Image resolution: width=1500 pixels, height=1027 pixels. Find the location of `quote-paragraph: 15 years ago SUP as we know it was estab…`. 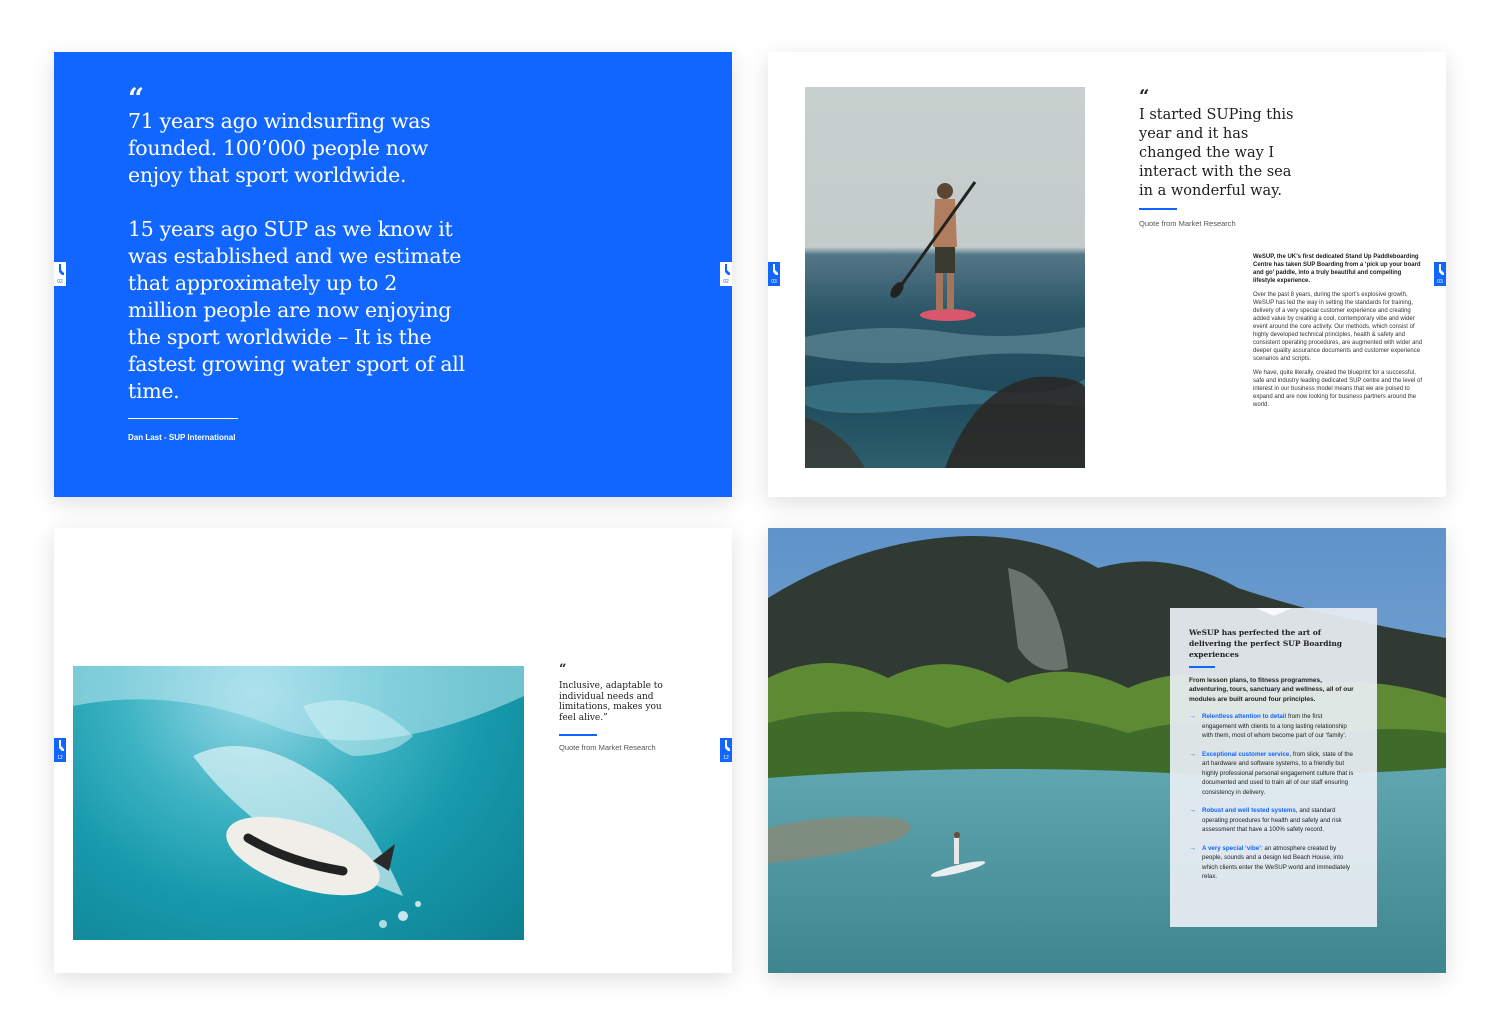

quote-paragraph: 15 years ago SUP as we know it was estab… is located at coordinates (296, 310).